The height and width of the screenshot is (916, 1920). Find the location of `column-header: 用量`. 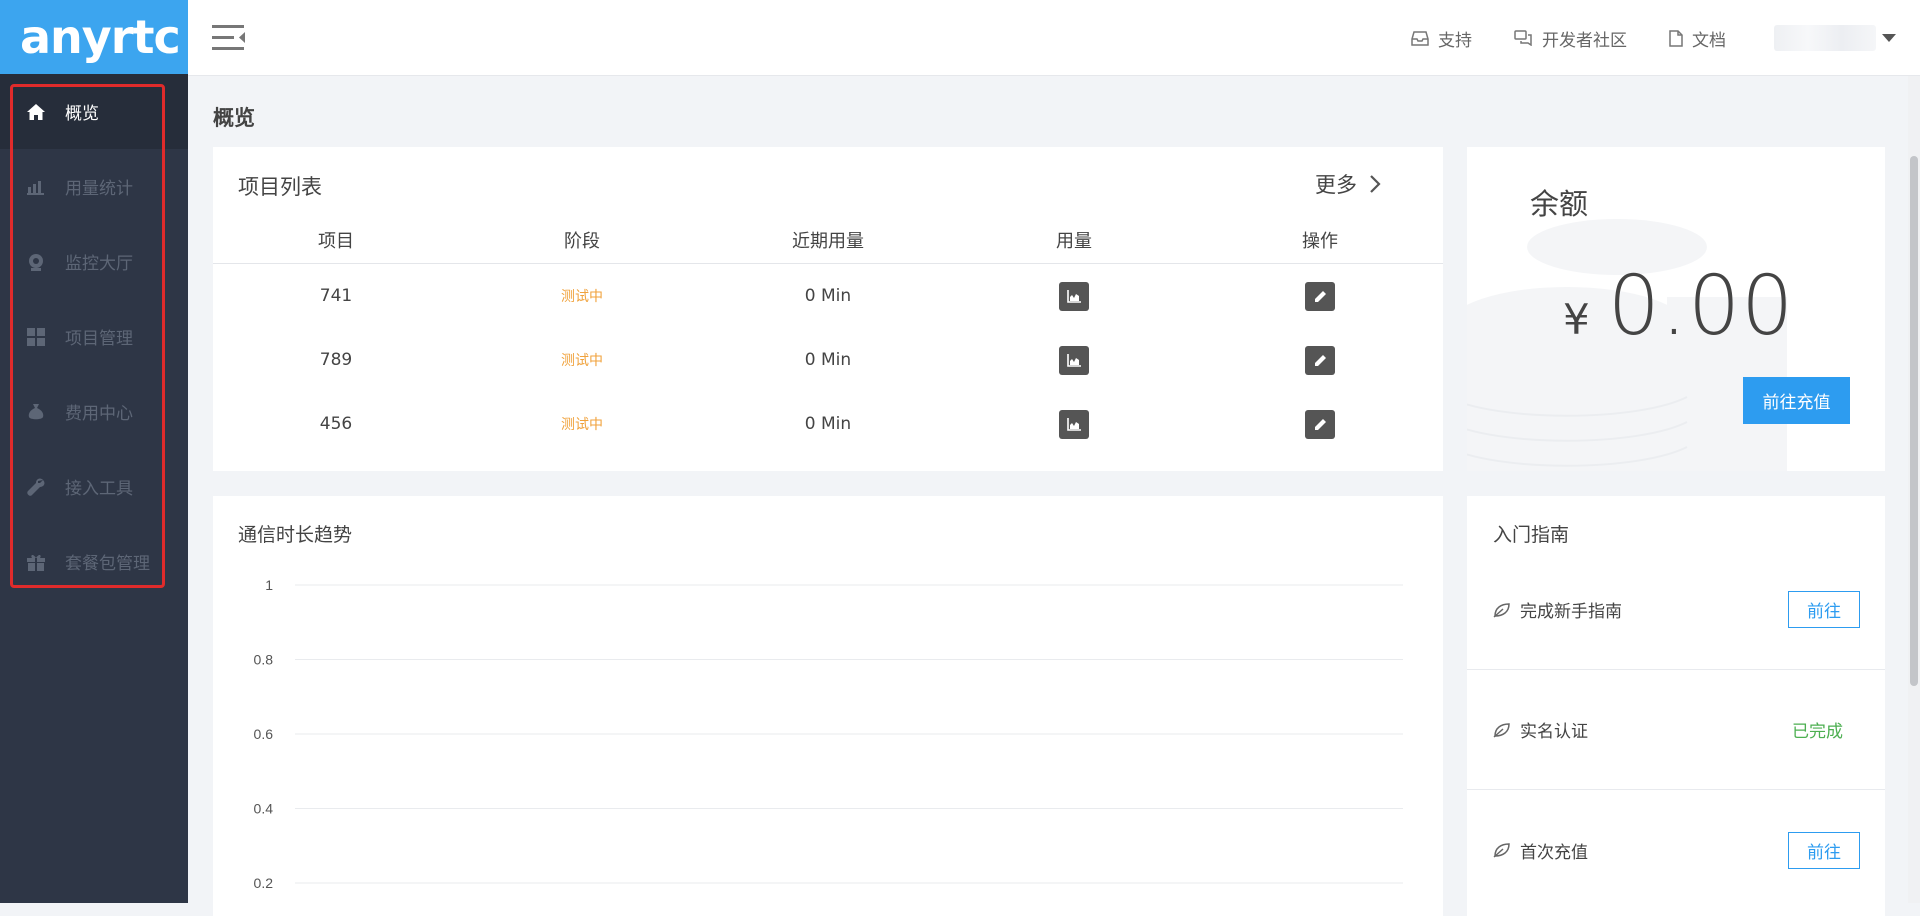

column-header: 用量 is located at coordinates (1074, 241).